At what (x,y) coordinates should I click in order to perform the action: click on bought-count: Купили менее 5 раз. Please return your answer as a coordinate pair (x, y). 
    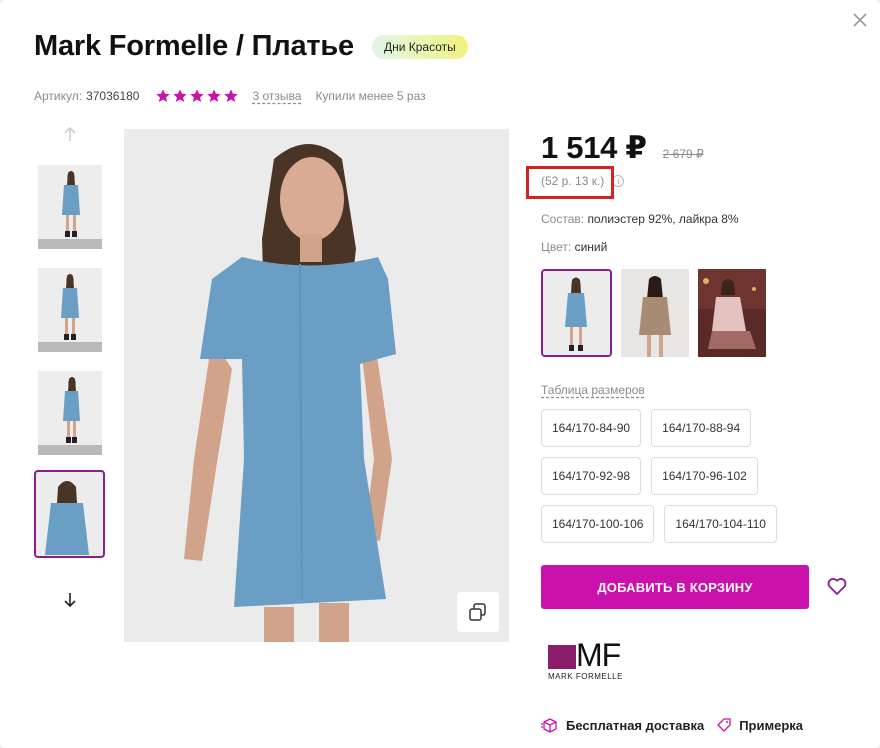
    Looking at the image, I should click on (370, 96).